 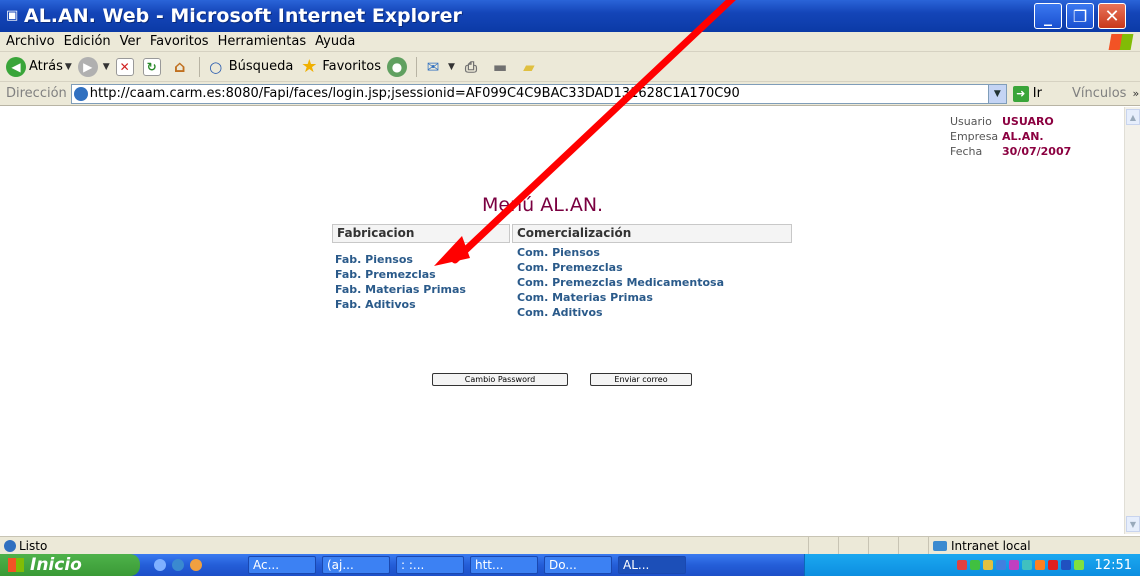 What do you see at coordinates (1113, 565) in the screenshot?
I see `clock: 12:51` at bounding box center [1113, 565].